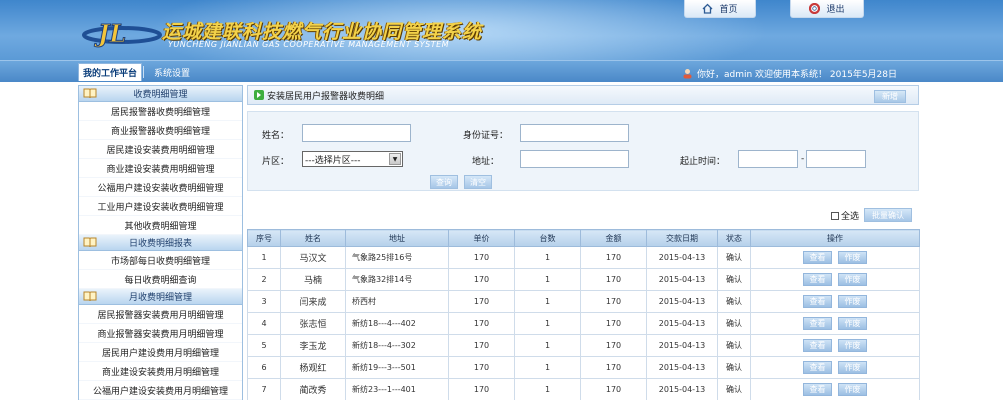 This screenshot has height=400, width=1003. What do you see at coordinates (356, 133) in the screenshot?
I see `name-input` at bounding box center [356, 133].